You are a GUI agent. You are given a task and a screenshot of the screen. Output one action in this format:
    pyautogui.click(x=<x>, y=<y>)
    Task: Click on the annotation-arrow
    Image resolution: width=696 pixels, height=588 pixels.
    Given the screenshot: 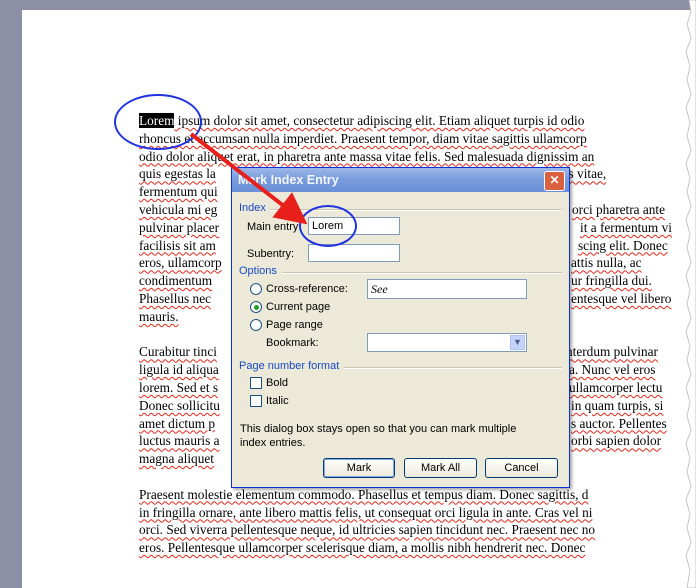 What is the action you would take?
    pyautogui.click(x=248, y=178)
    